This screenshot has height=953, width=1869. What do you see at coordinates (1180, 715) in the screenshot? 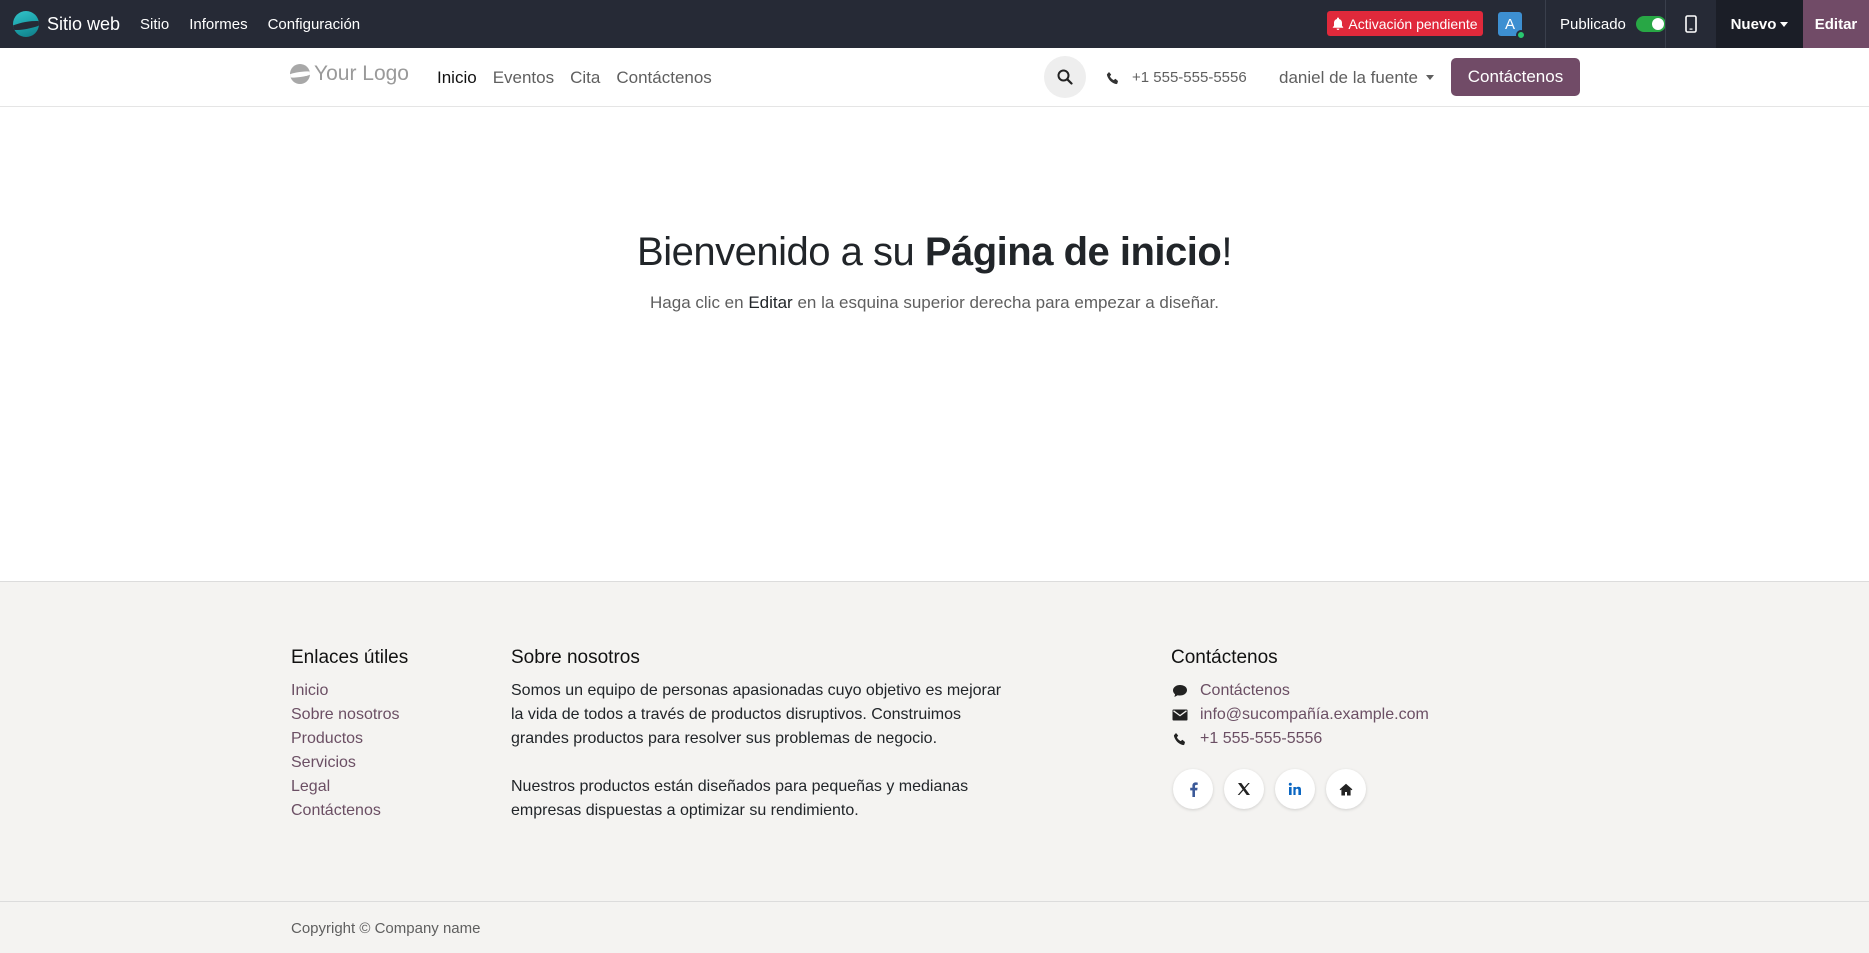
I see `envelope-icon` at bounding box center [1180, 715].